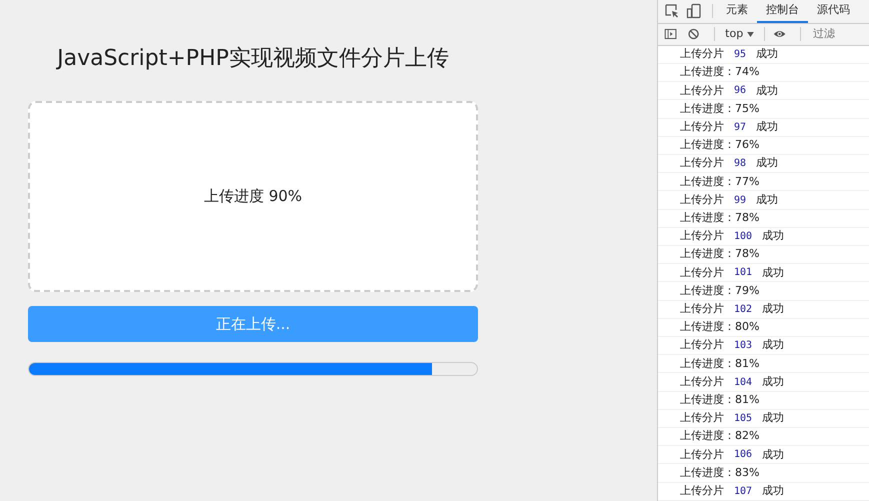  What do you see at coordinates (720, 145) in the screenshot?
I see `log-text: 上传进度：76%` at bounding box center [720, 145].